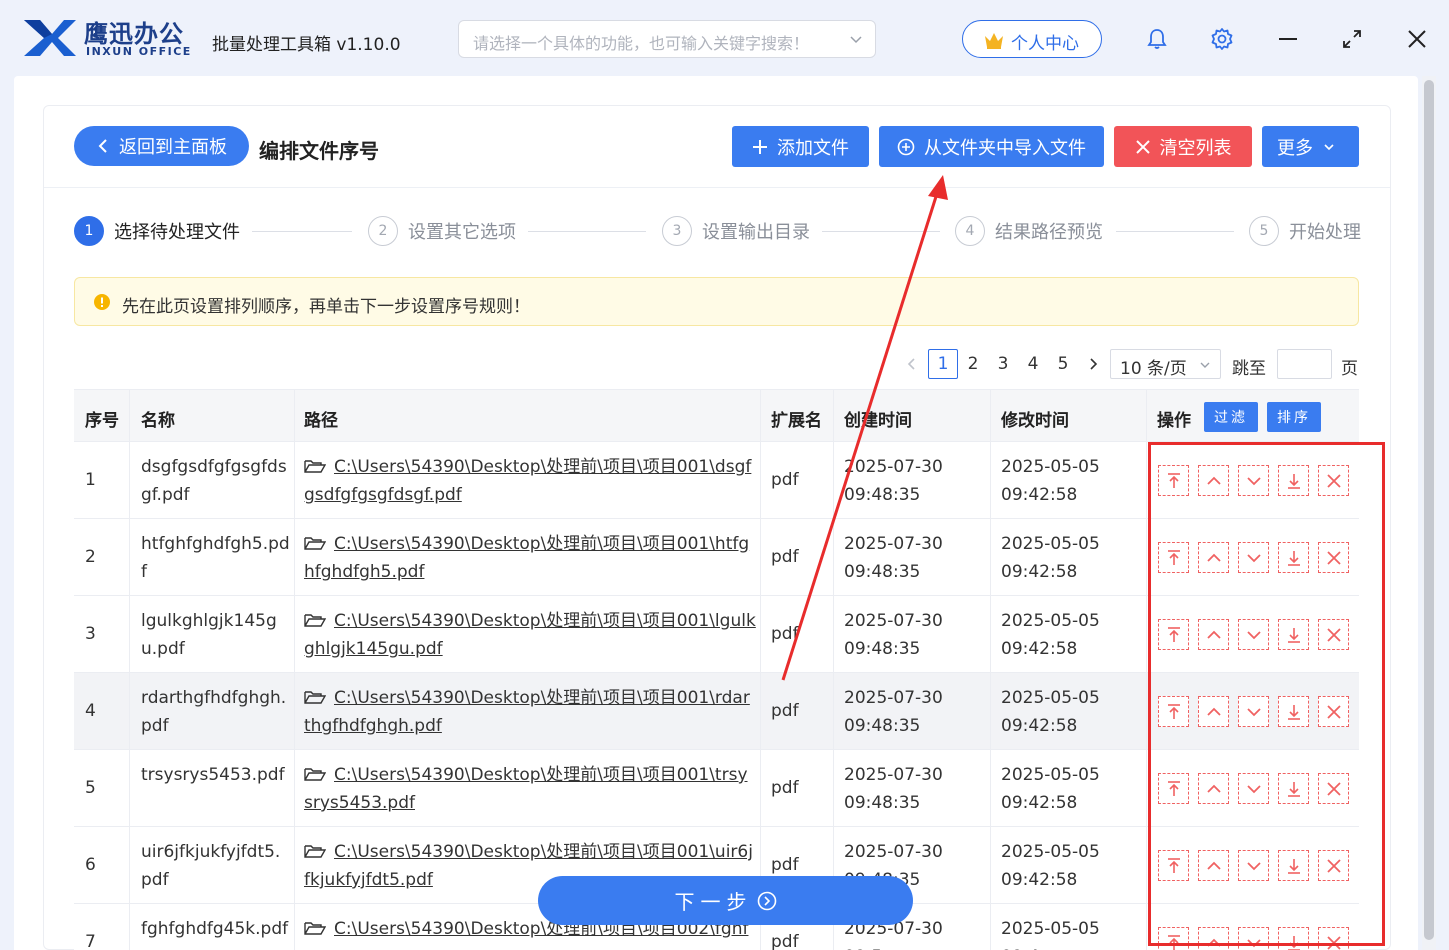 Image resolution: width=1449 pixels, height=950 pixels. What do you see at coordinates (1222, 39) in the screenshot?
I see `settings-gear-icon` at bounding box center [1222, 39].